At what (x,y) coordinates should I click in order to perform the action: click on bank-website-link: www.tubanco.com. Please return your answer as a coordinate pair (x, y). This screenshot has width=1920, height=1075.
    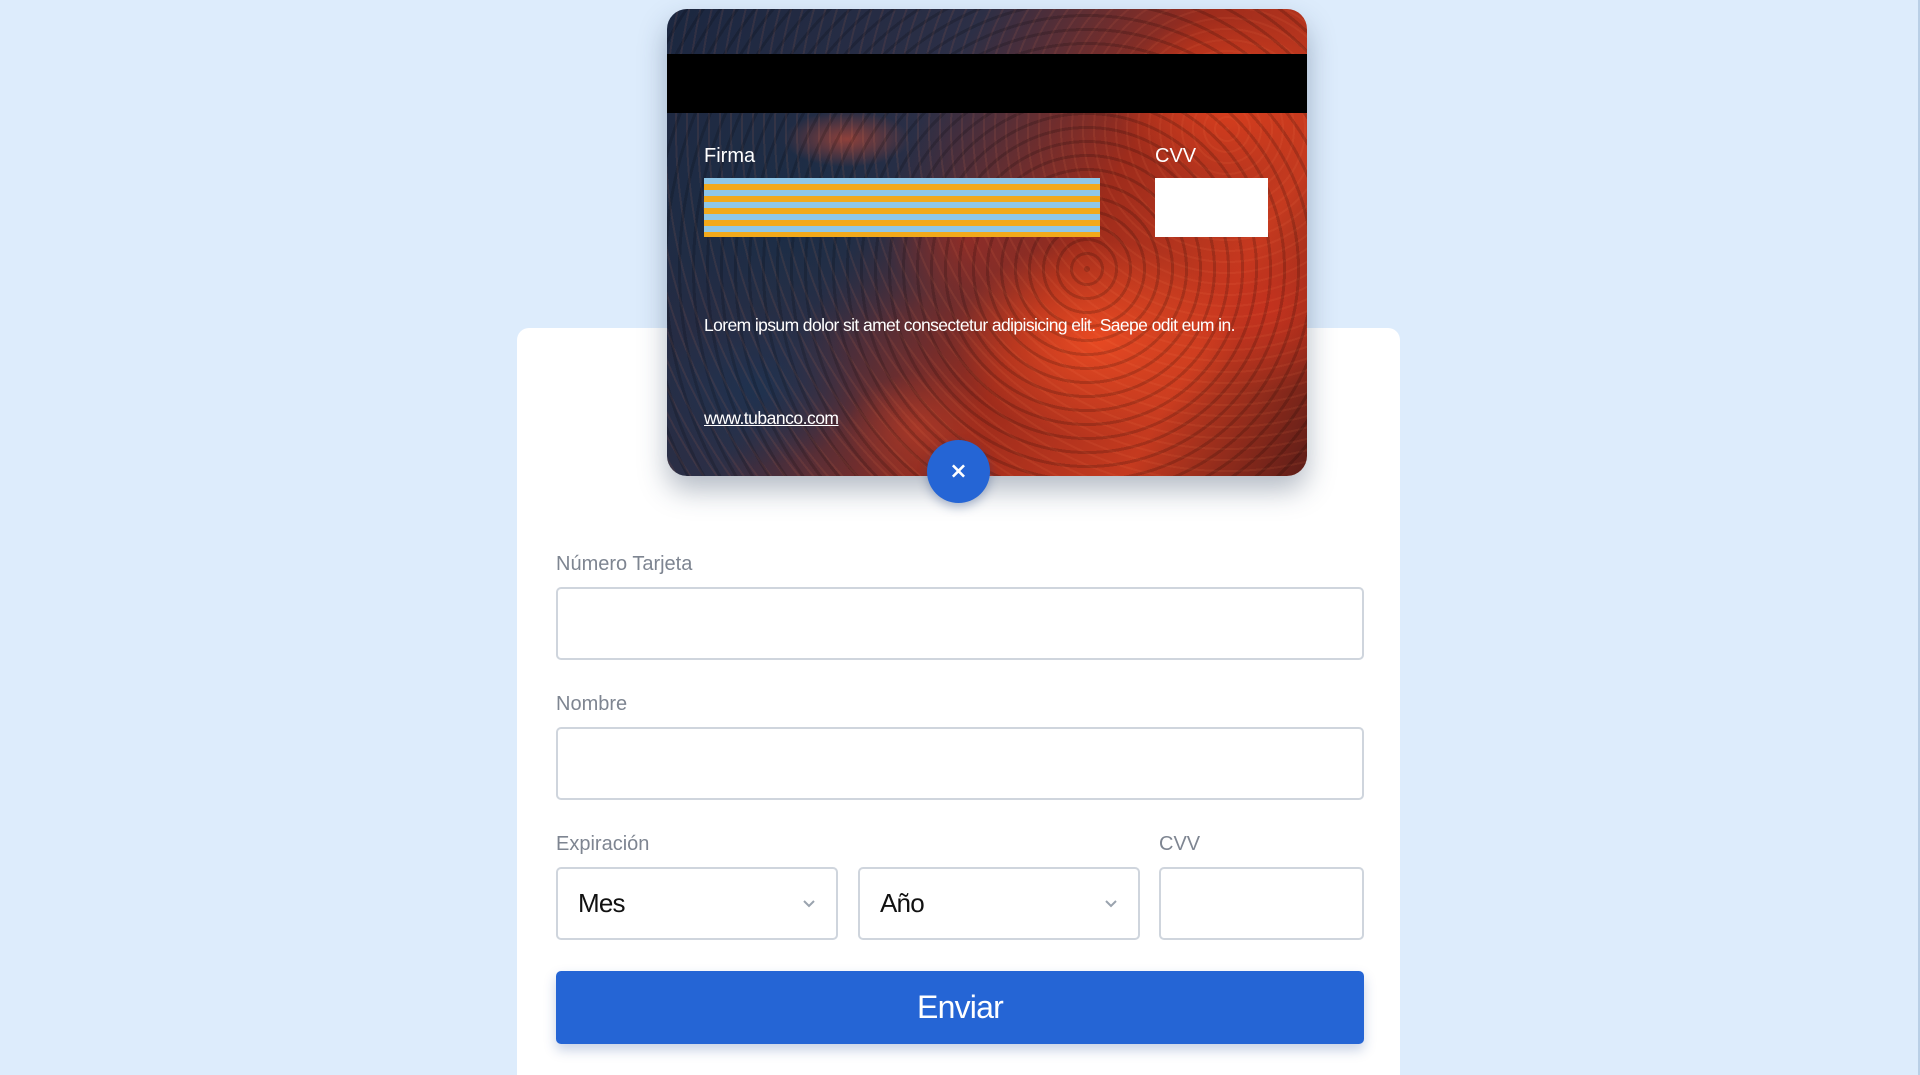
    Looking at the image, I should click on (771, 418).